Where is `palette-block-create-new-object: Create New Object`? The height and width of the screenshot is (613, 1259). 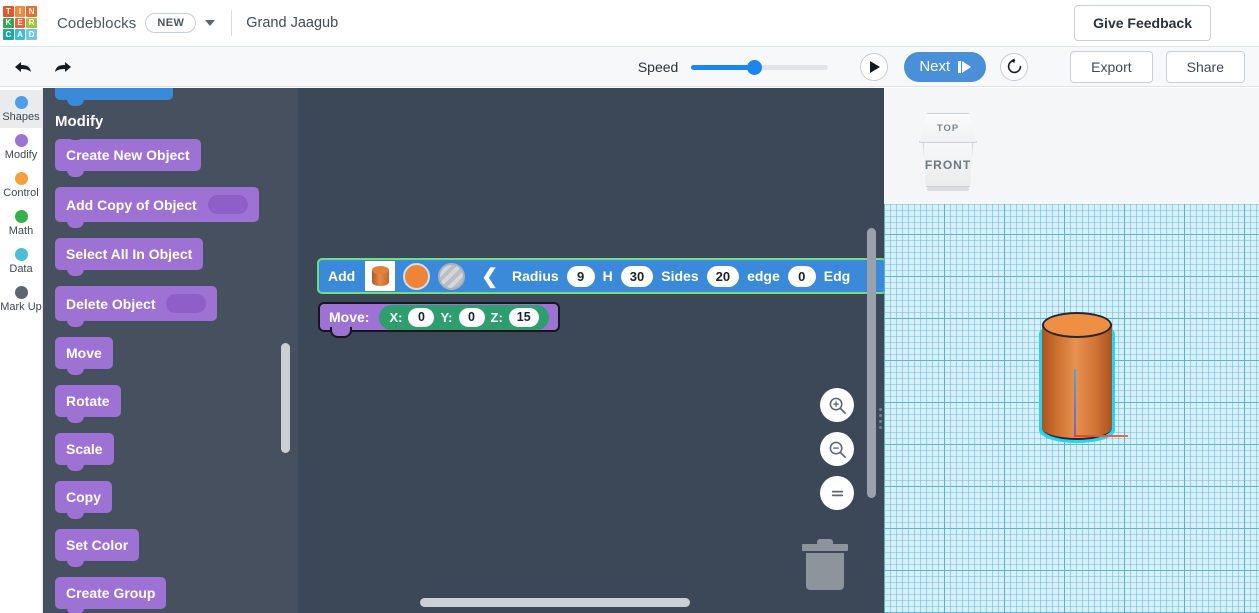 palette-block-create-new-object: Create New Object is located at coordinates (128, 155).